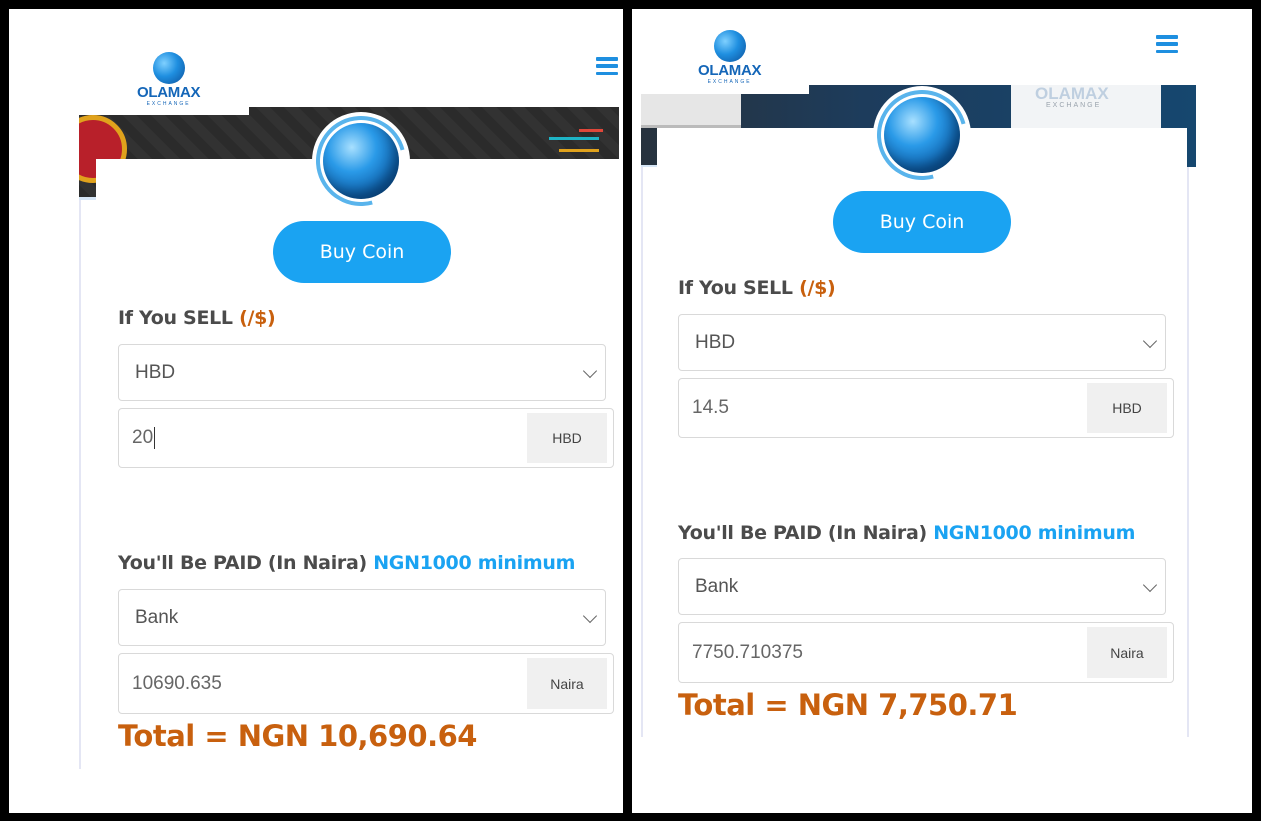  I want to click on total-amount: Total = NGN 7,750.71, so click(848, 705).